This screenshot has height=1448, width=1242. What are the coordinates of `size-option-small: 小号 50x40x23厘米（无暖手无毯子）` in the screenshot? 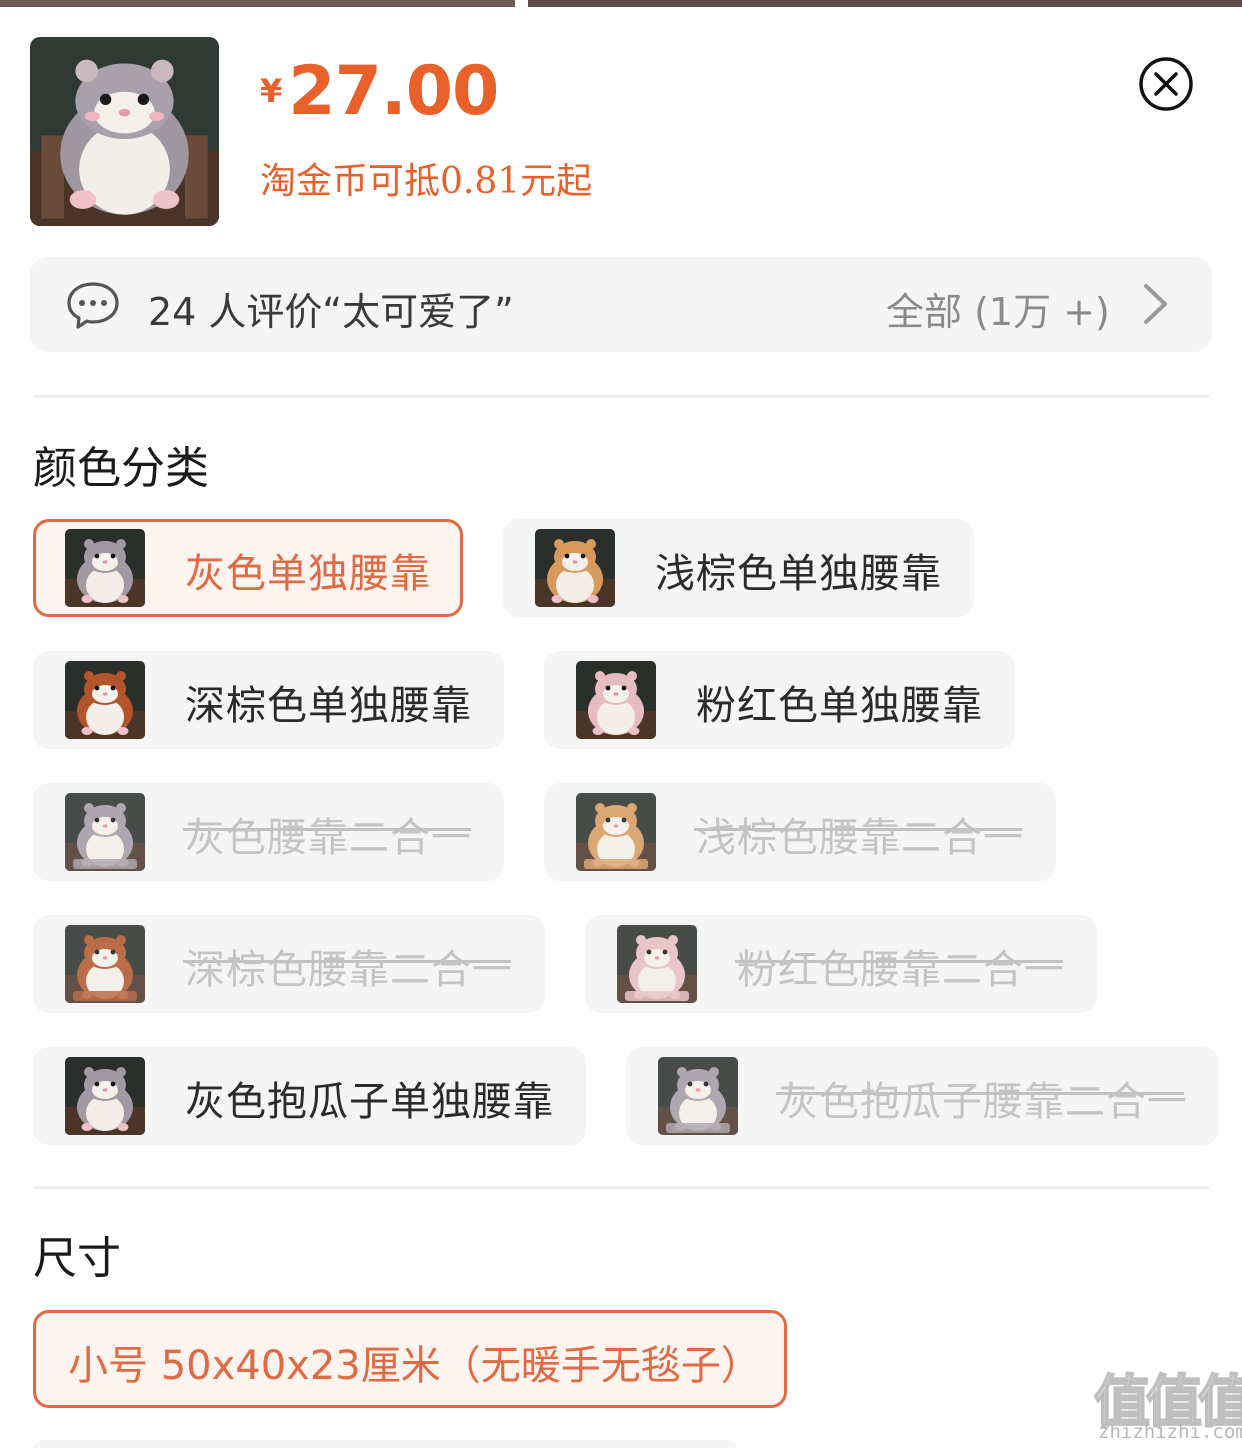 It's located at (410, 1359).